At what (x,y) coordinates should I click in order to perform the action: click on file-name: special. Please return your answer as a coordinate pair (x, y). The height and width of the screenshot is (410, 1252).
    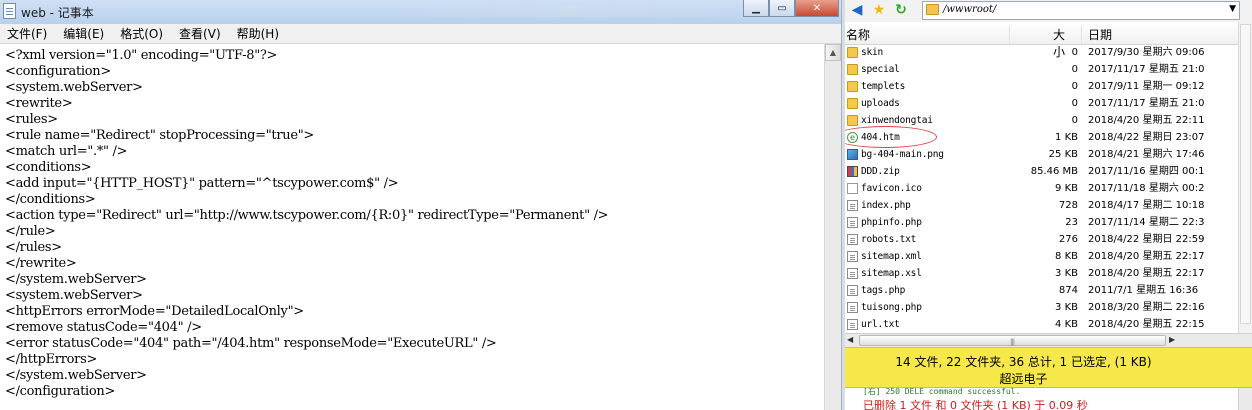
    Looking at the image, I should click on (880, 69).